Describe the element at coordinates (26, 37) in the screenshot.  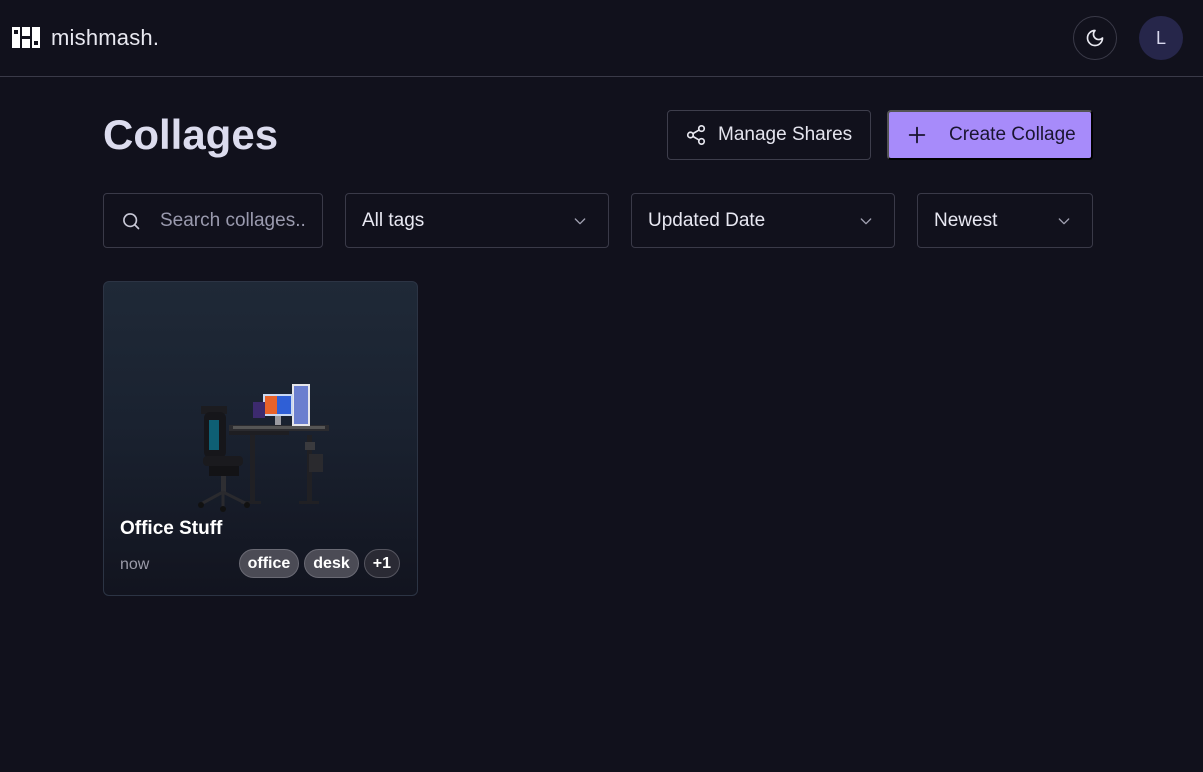
I see `mishmash-logo-icon` at that location.